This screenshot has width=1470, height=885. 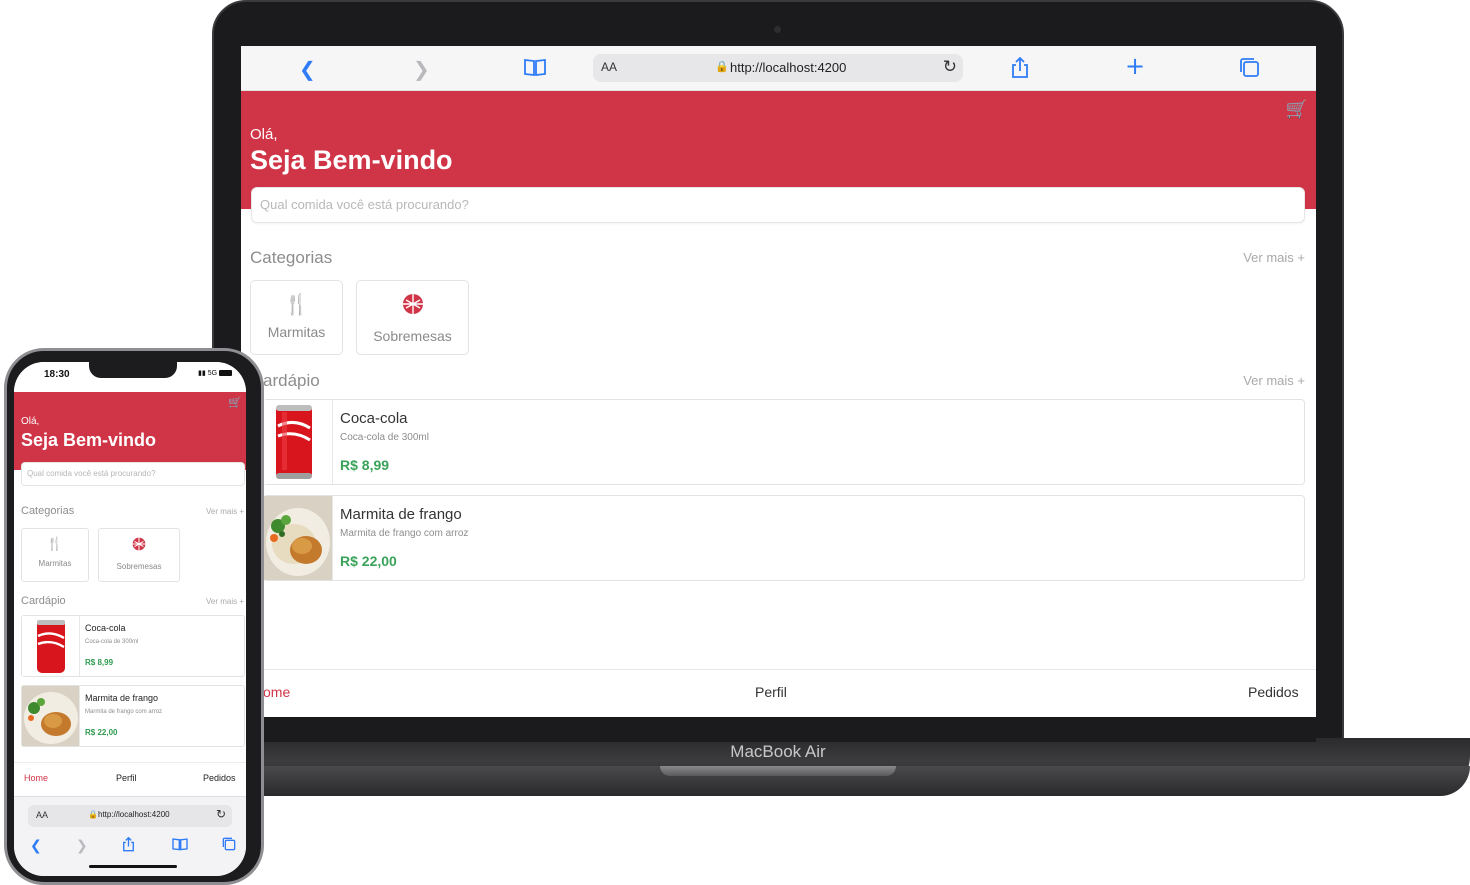 I want to click on app-header: 🛒 Olá, Seja Bem-vindo, so click(x=130, y=431).